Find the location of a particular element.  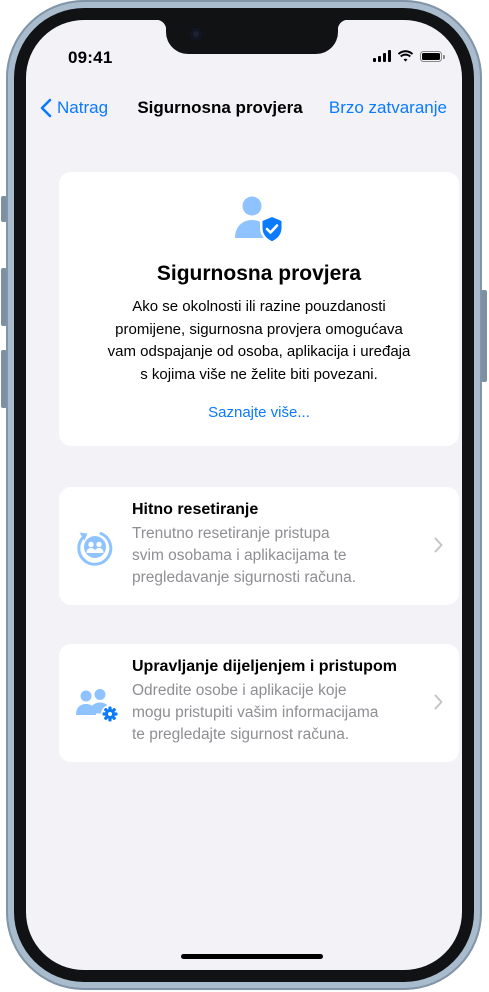

home-indicator is located at coordinates (252, 956).